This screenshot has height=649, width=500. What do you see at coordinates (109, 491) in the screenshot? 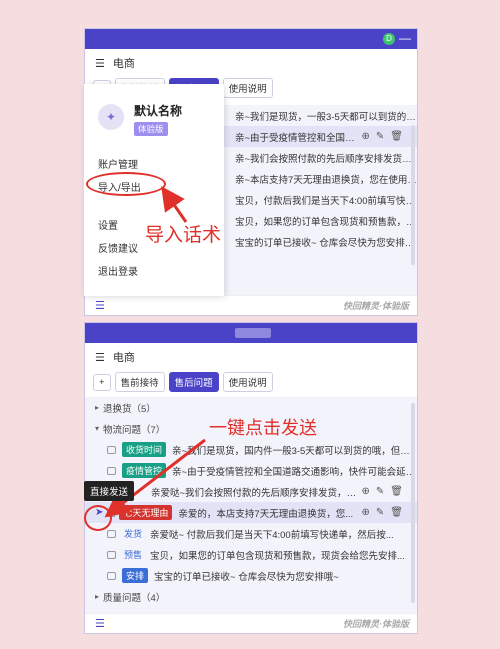
I see `send-tooltip: 直接发送` at bounding box center [109, 491].